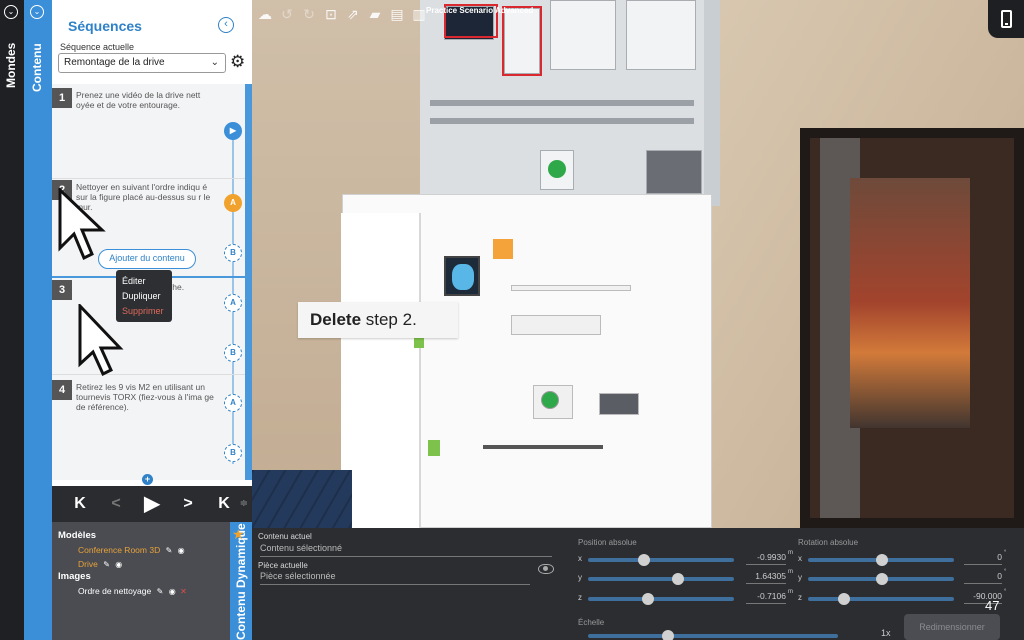  What do you see at coordinates (886, 633) in the screenshot?
I see `scale-value: 1x` at bounding box center [886, 633].